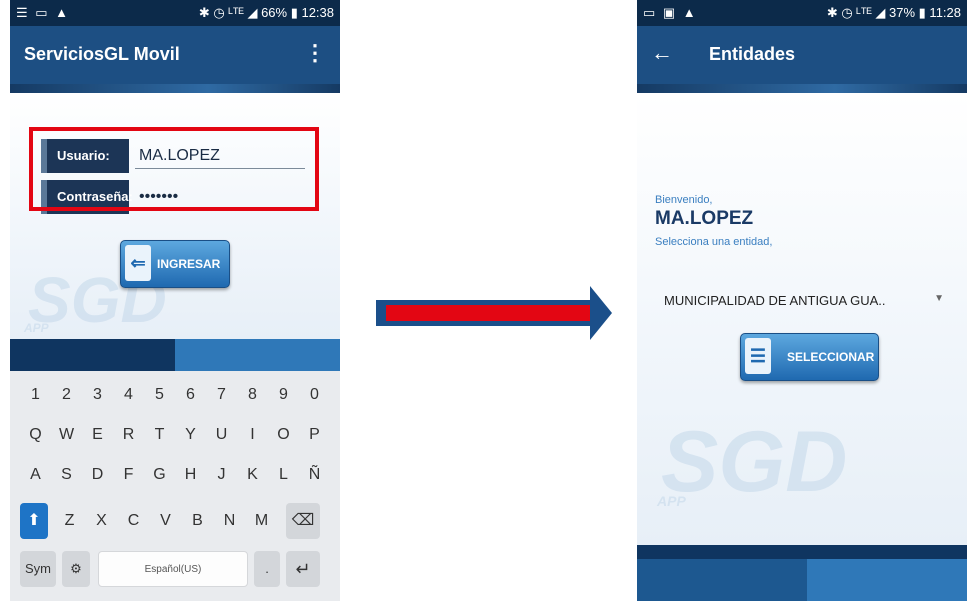 Image resolution: width=967 pixels, height=601 pixels. What do you see at coordinates (221, 395) in the screenshot?
I see `number-key: 7` at bounding box center [221, 395].